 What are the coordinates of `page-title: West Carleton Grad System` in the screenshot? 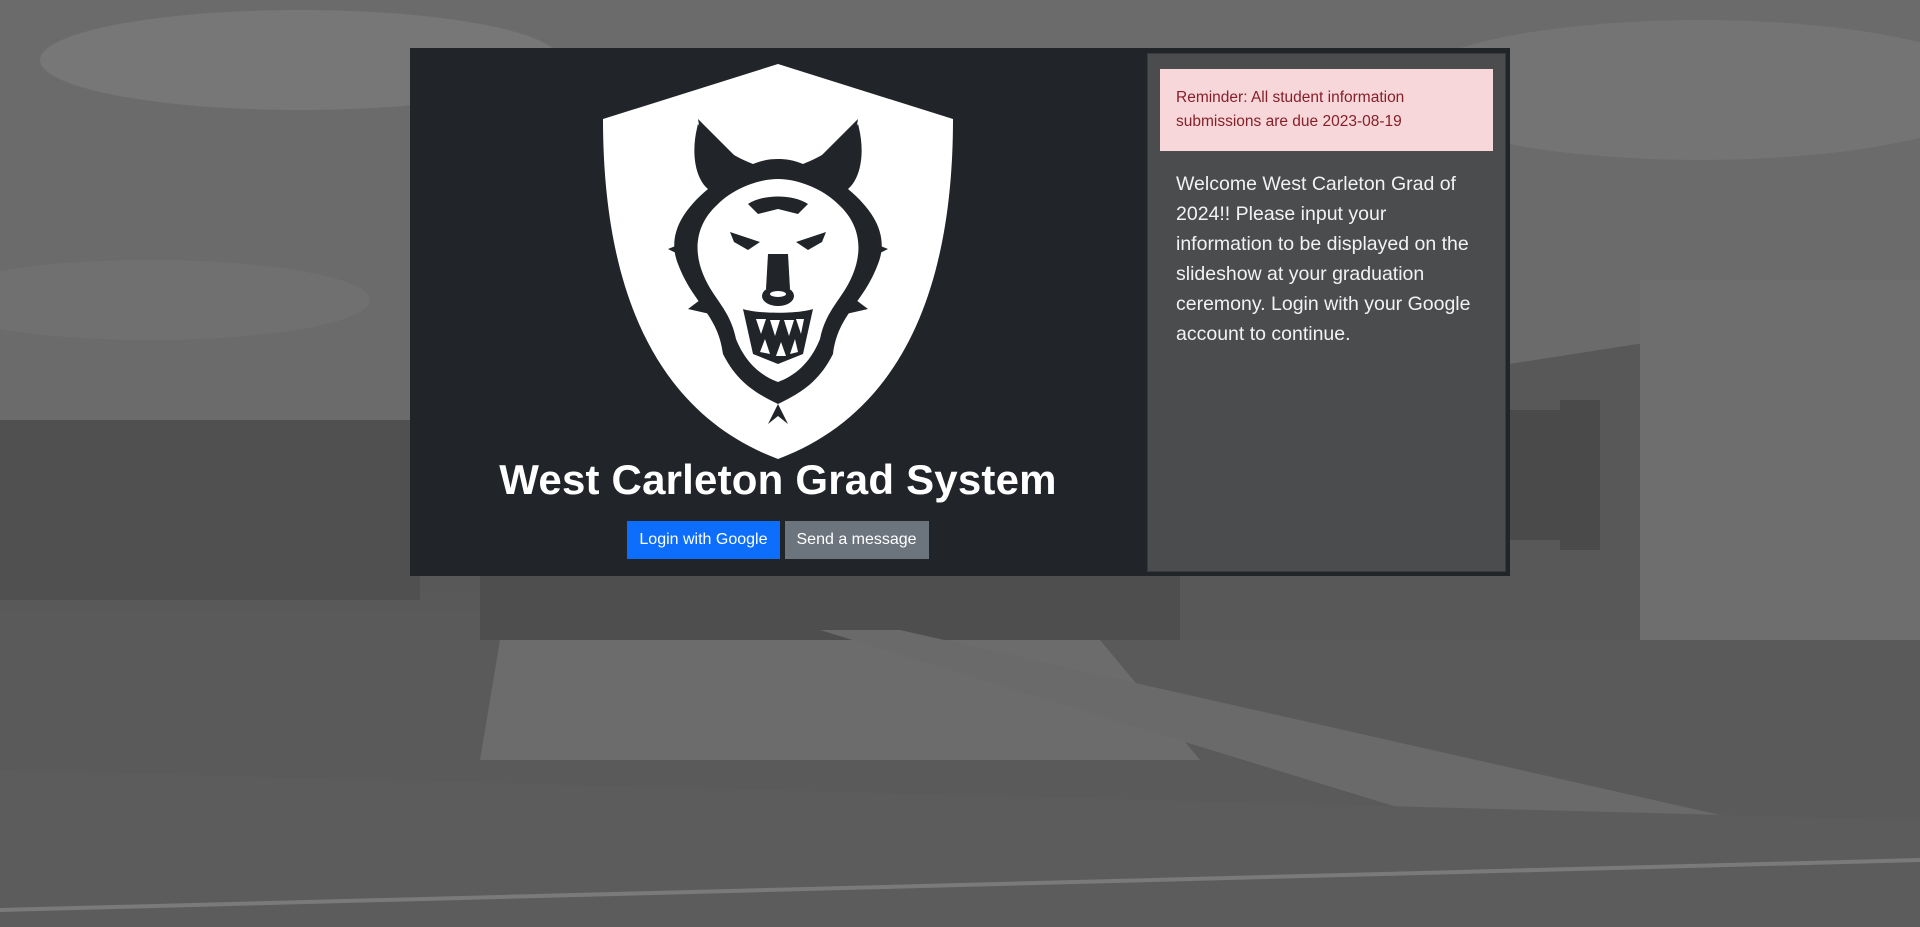 It's located at (778, 479).